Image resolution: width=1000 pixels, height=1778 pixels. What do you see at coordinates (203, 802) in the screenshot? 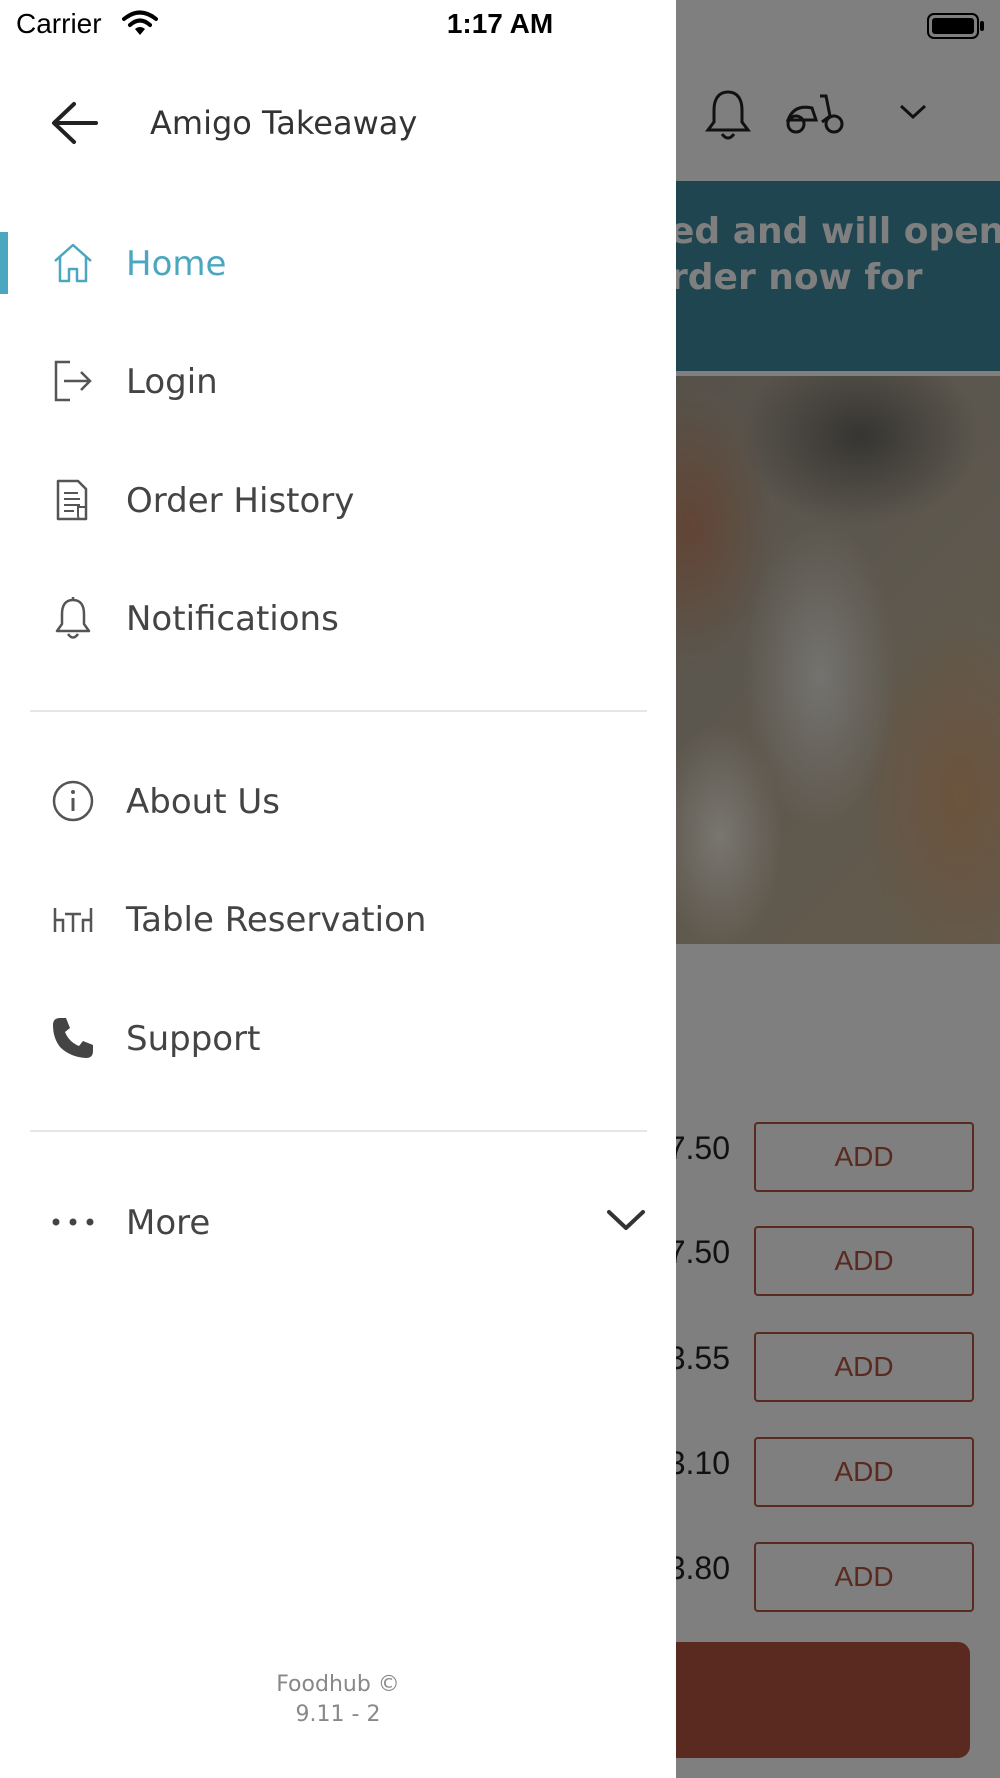
I see `menu-item-label: About Us` at bounding box center [203, 802].